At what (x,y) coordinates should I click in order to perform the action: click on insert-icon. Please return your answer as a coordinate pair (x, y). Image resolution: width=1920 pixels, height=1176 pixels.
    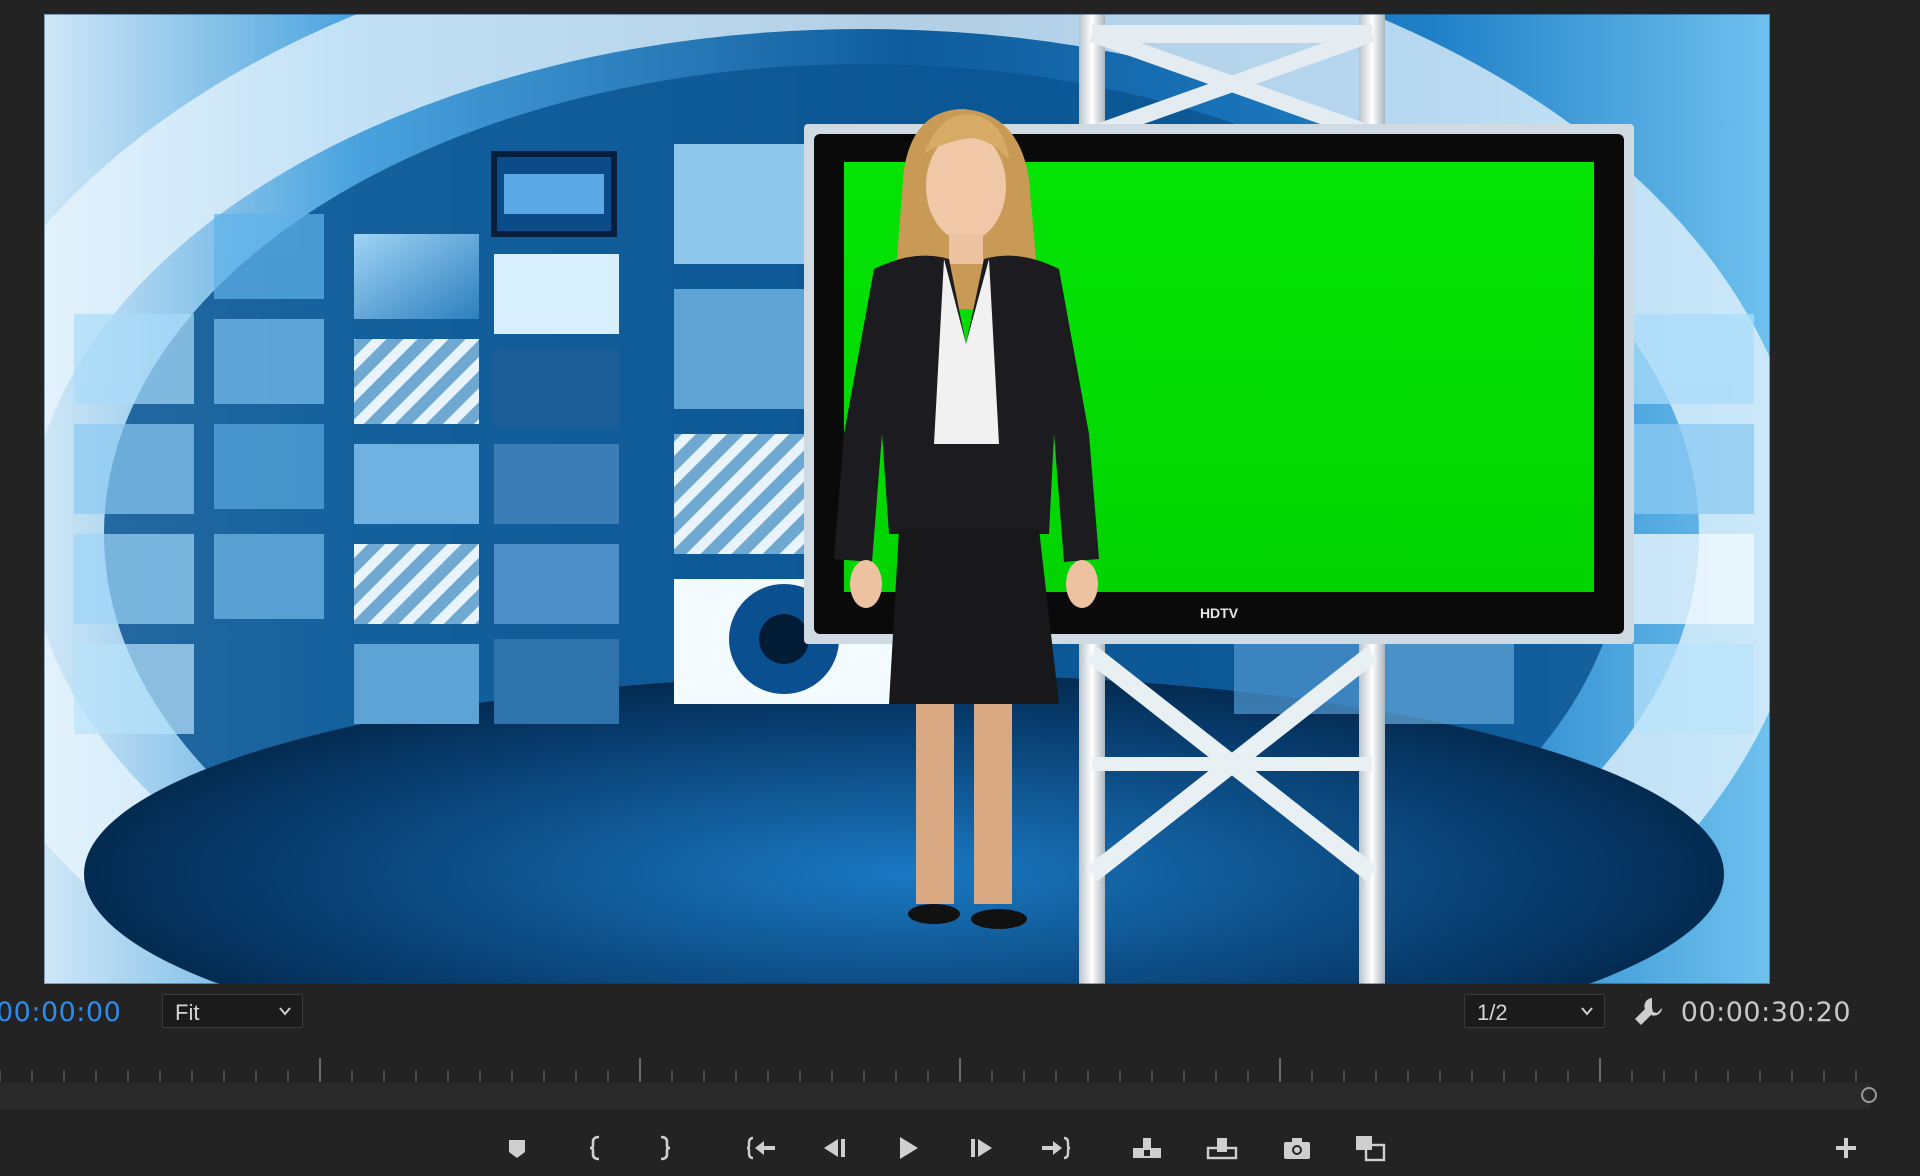
    Looking at the image, I should click on (1147, 1148).